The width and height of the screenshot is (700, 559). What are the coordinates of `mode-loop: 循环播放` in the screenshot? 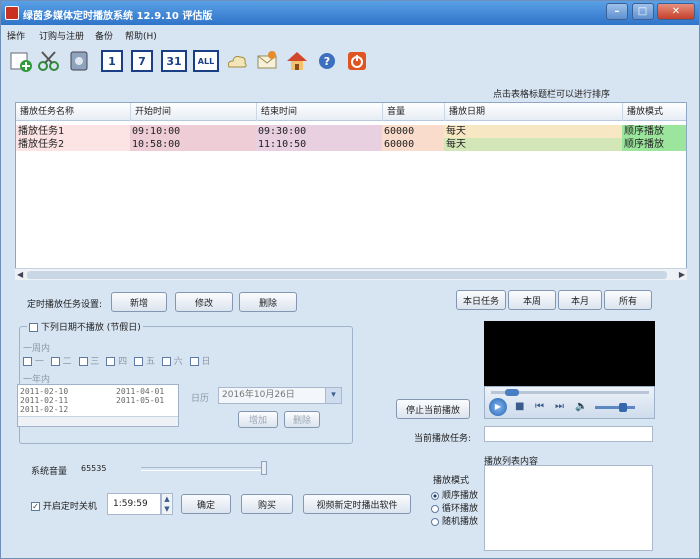 It's located at (454, 509).